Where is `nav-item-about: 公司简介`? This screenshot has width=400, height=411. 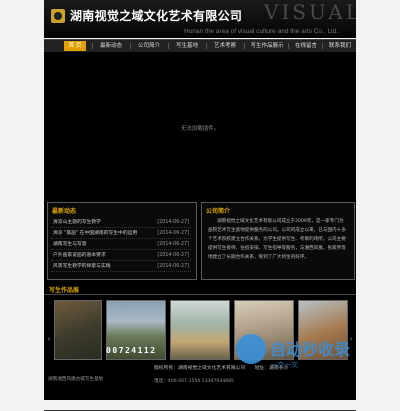
nav-item-about: 公司简介 is located at coordinates (149, 46).